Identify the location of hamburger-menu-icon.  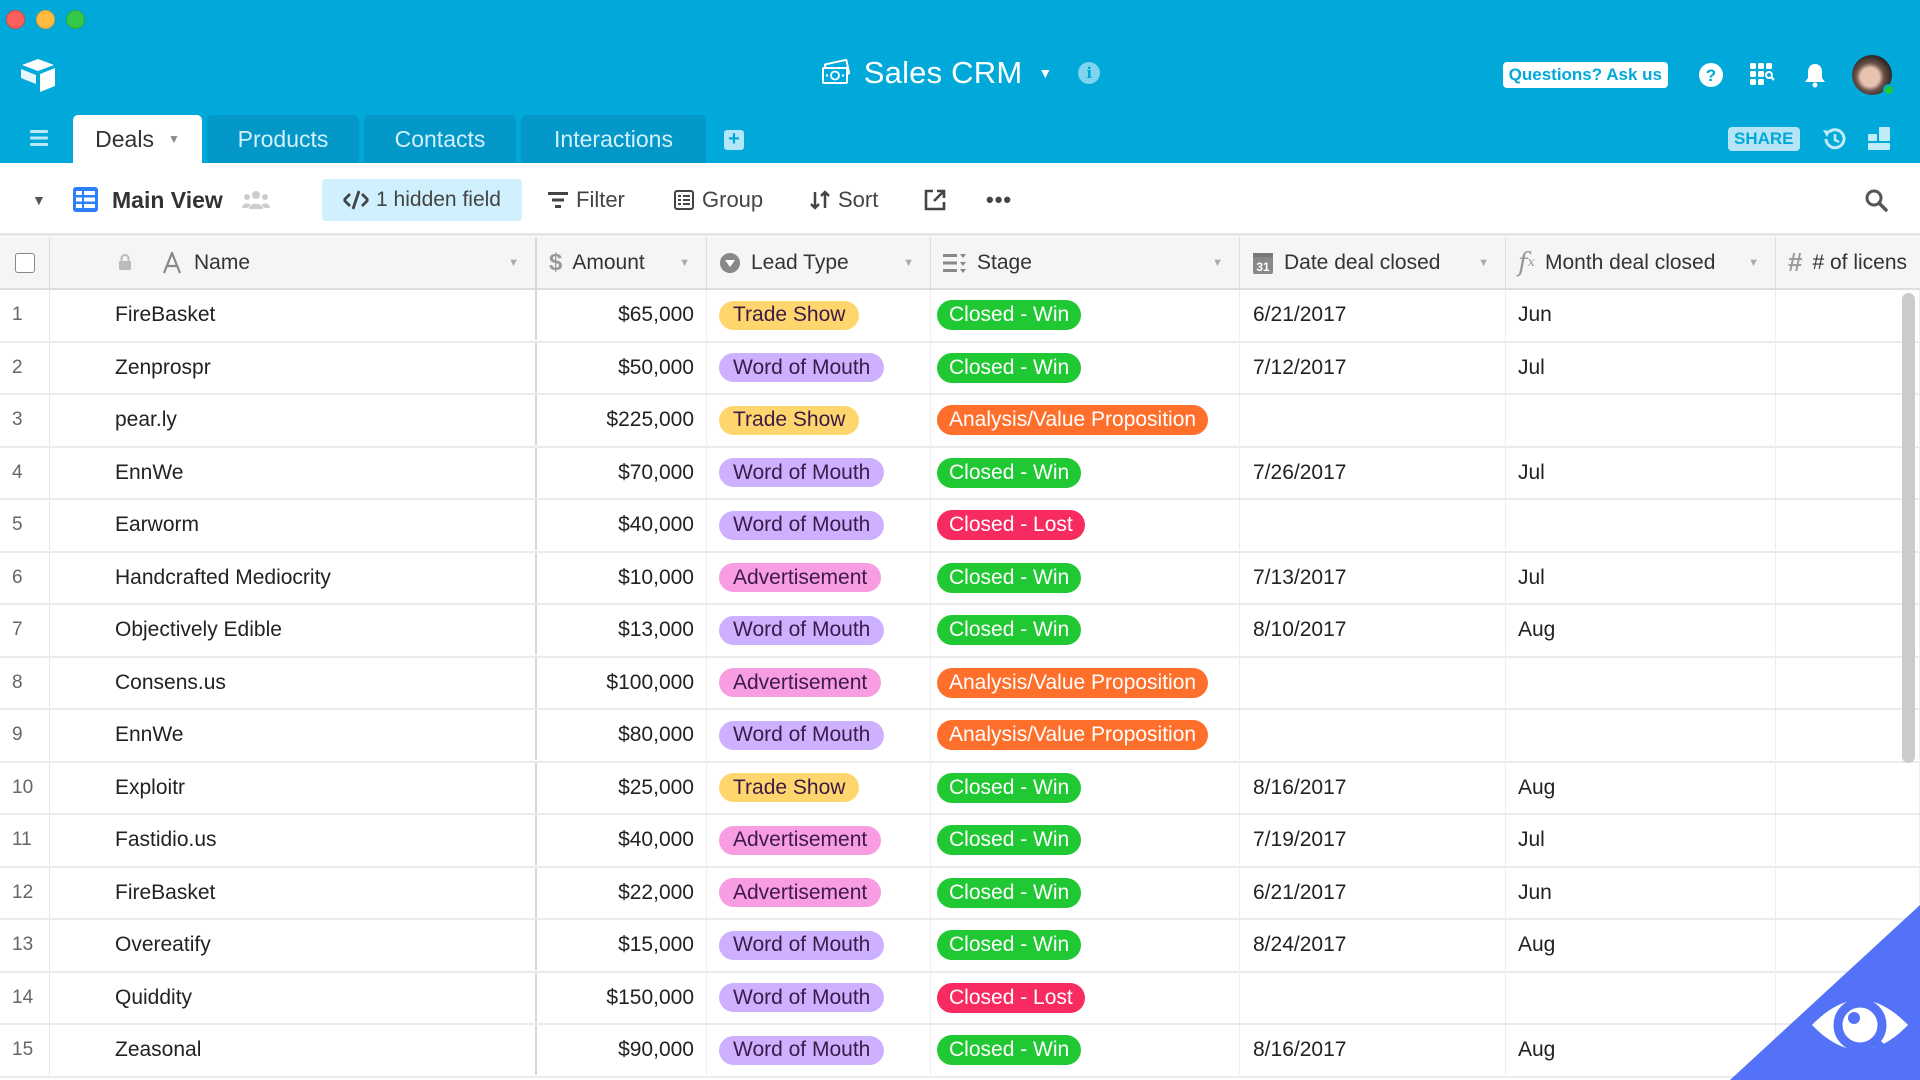
(39, 138).